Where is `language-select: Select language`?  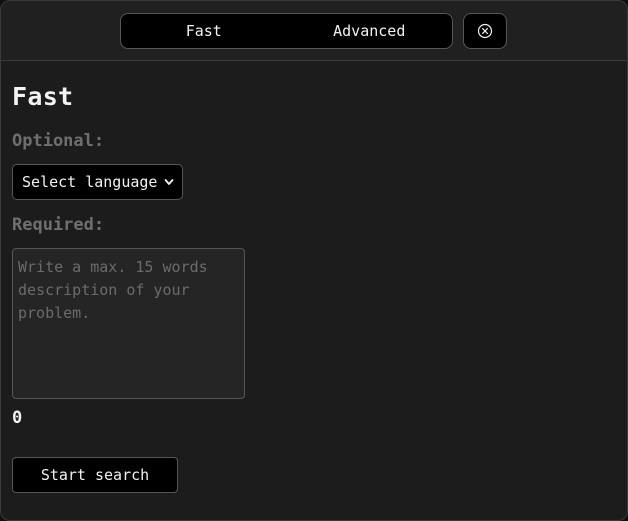 language-select: Select language is located at coordinates (97, 182).